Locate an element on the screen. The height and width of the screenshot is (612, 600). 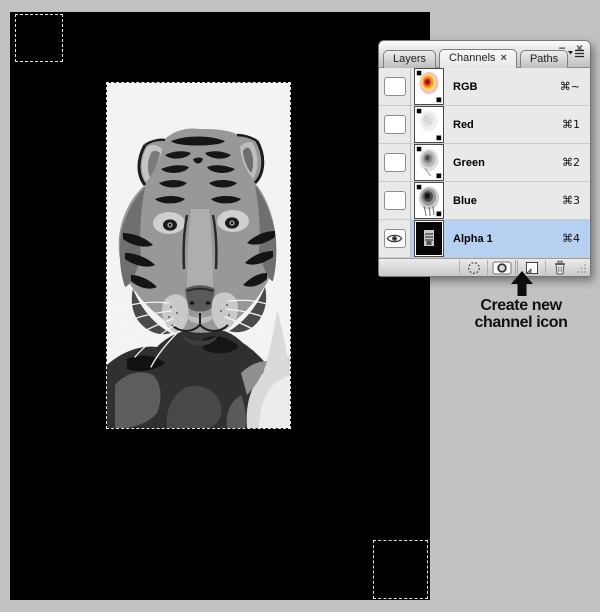
channel-shortcut: ⌘2 is located at coordinates (571, 162).